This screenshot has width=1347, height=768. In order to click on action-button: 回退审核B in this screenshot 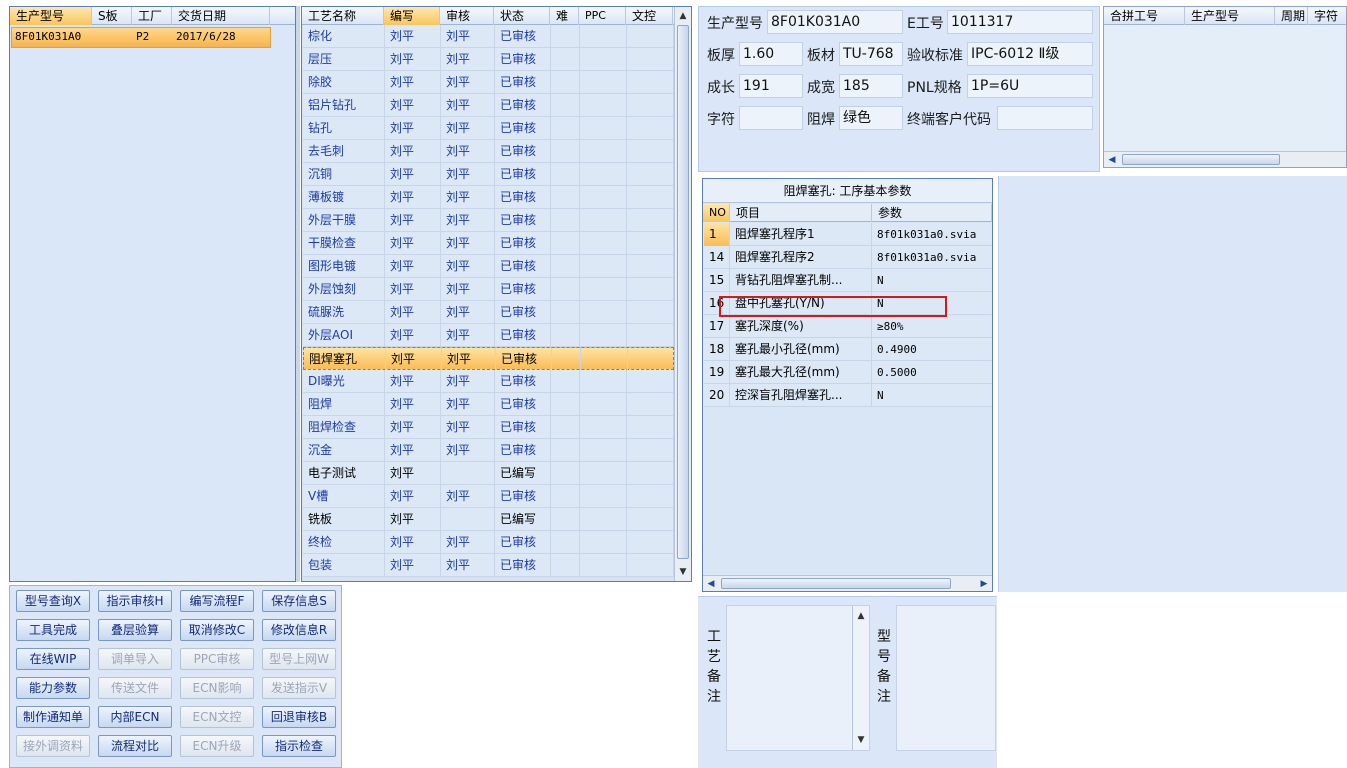, I will do `click(299, 717)`.